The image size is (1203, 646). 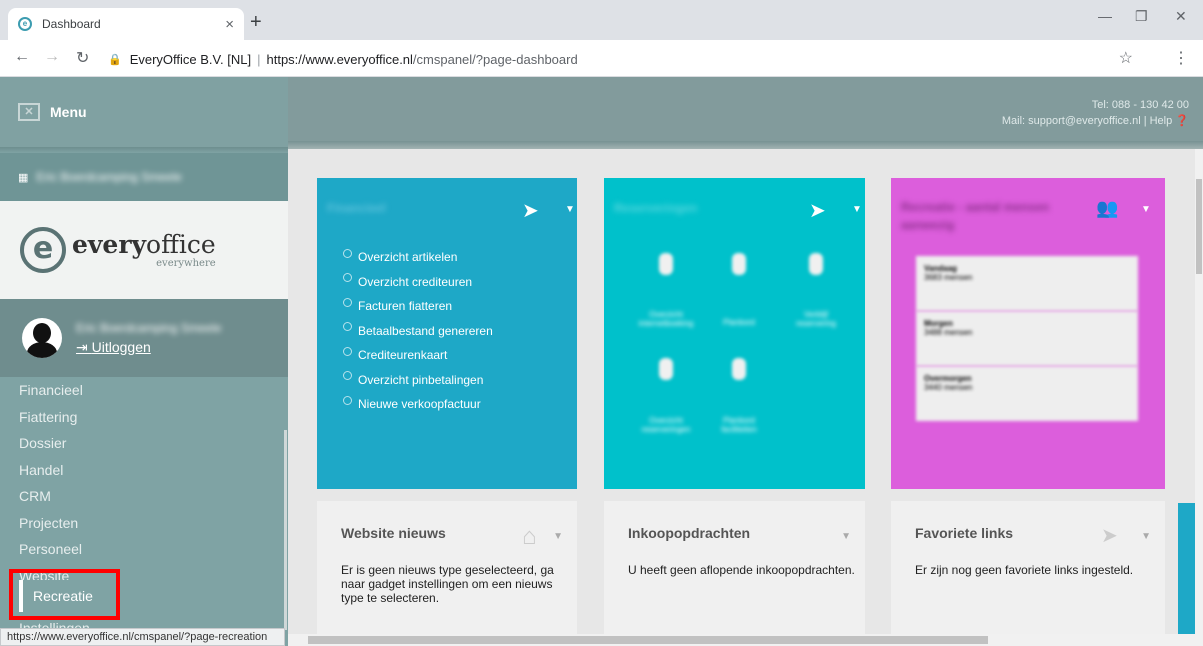 I want to click on site-identity: EveryOffice B.V. [NL], so click(x=190, y=59).